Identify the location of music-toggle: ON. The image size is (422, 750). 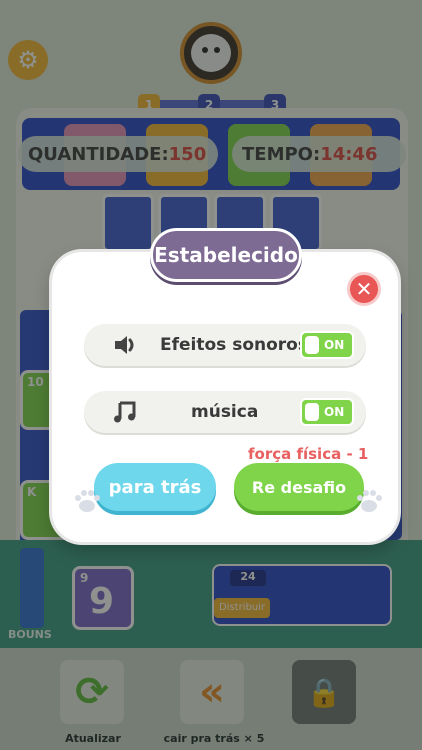
(327, 412).